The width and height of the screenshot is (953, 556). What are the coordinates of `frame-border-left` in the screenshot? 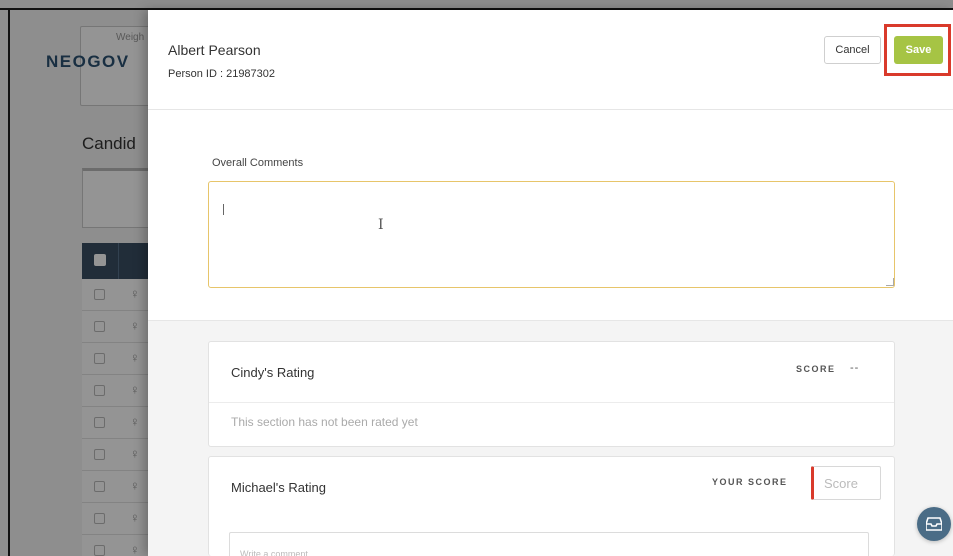 It's located at (9, 282).